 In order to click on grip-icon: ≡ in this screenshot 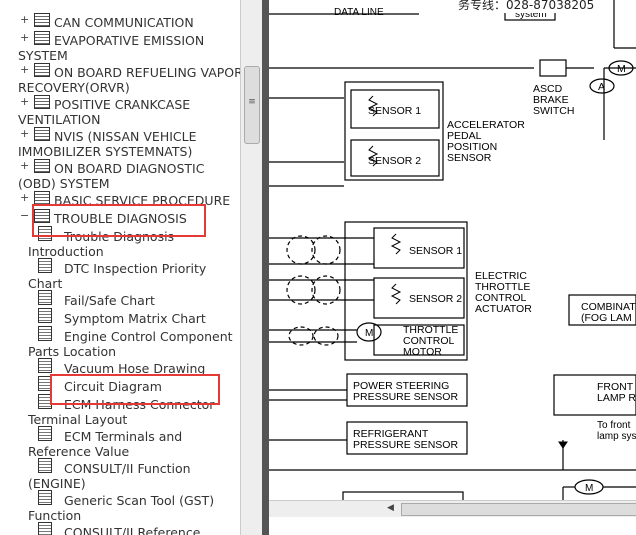, I will do `click(252, 102)`.